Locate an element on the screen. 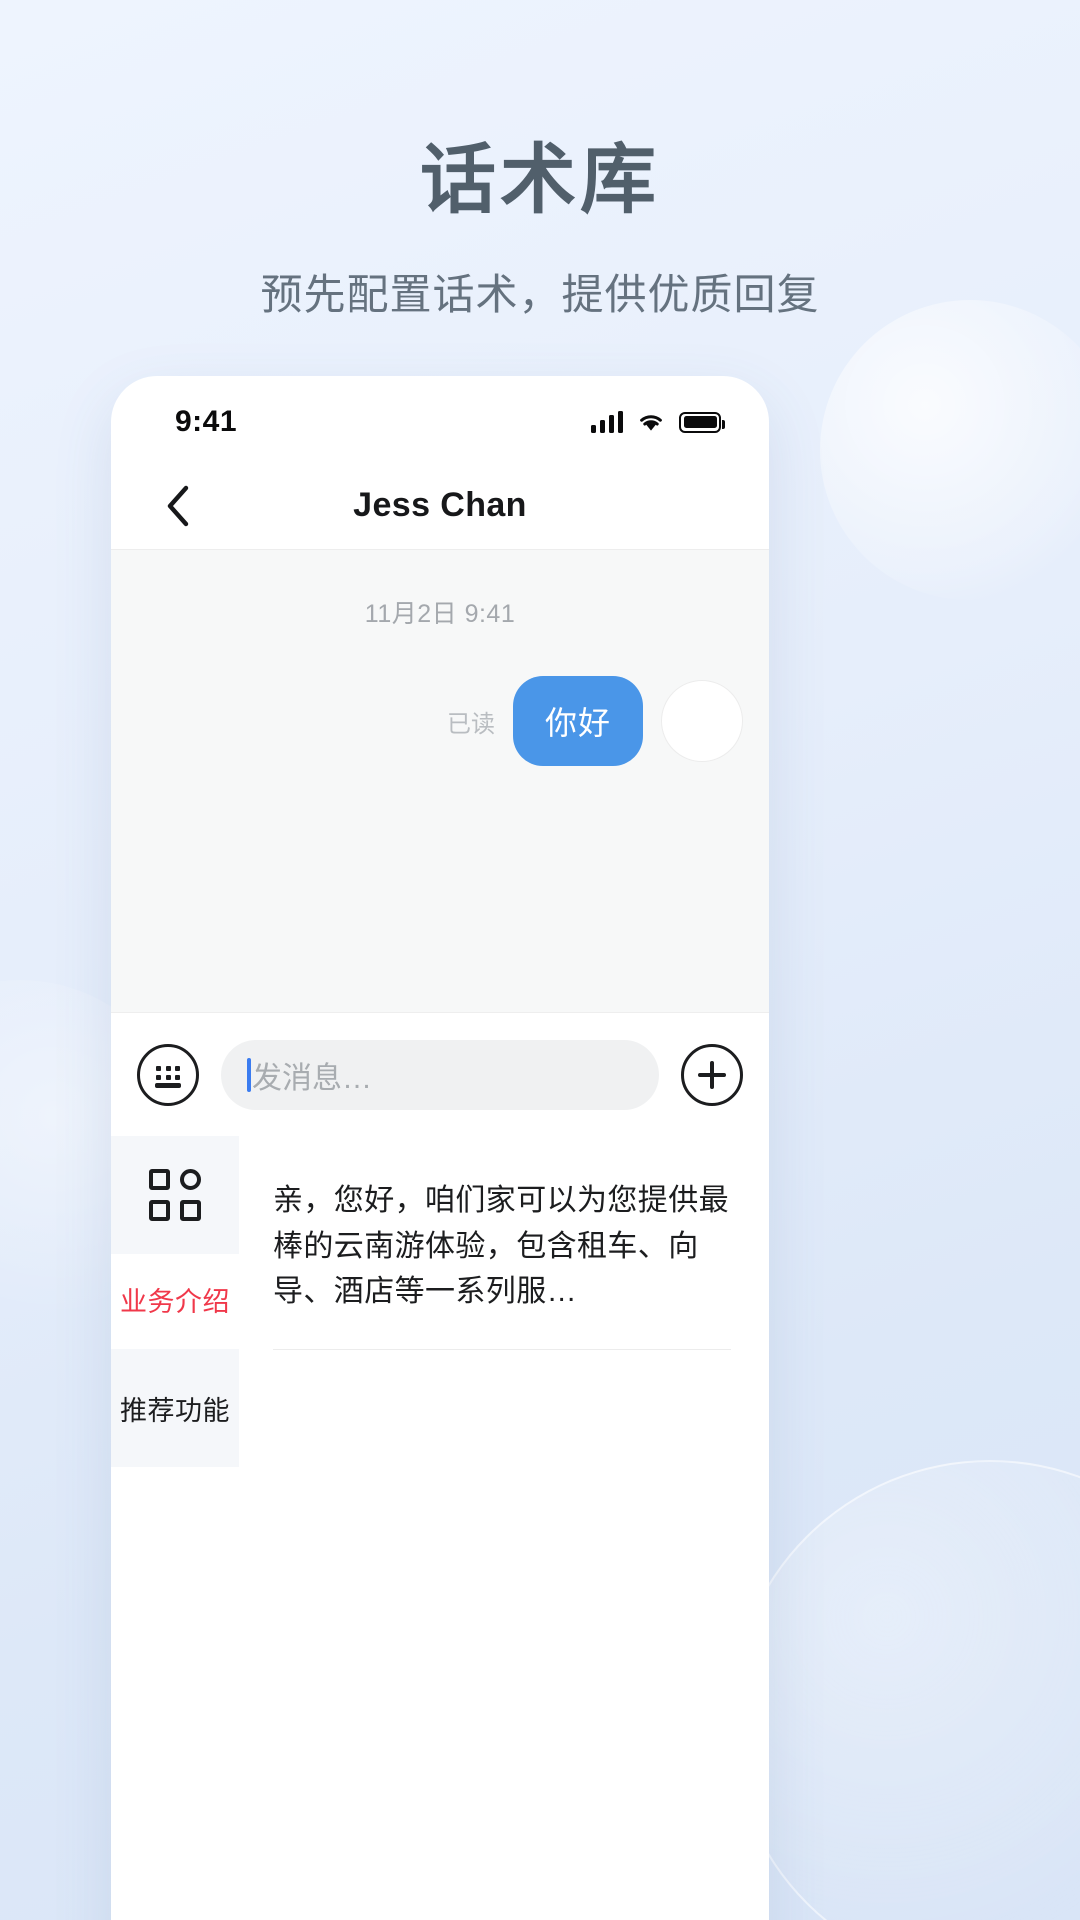  decorative-circle-bottom is located at coordinates (905, 1690).